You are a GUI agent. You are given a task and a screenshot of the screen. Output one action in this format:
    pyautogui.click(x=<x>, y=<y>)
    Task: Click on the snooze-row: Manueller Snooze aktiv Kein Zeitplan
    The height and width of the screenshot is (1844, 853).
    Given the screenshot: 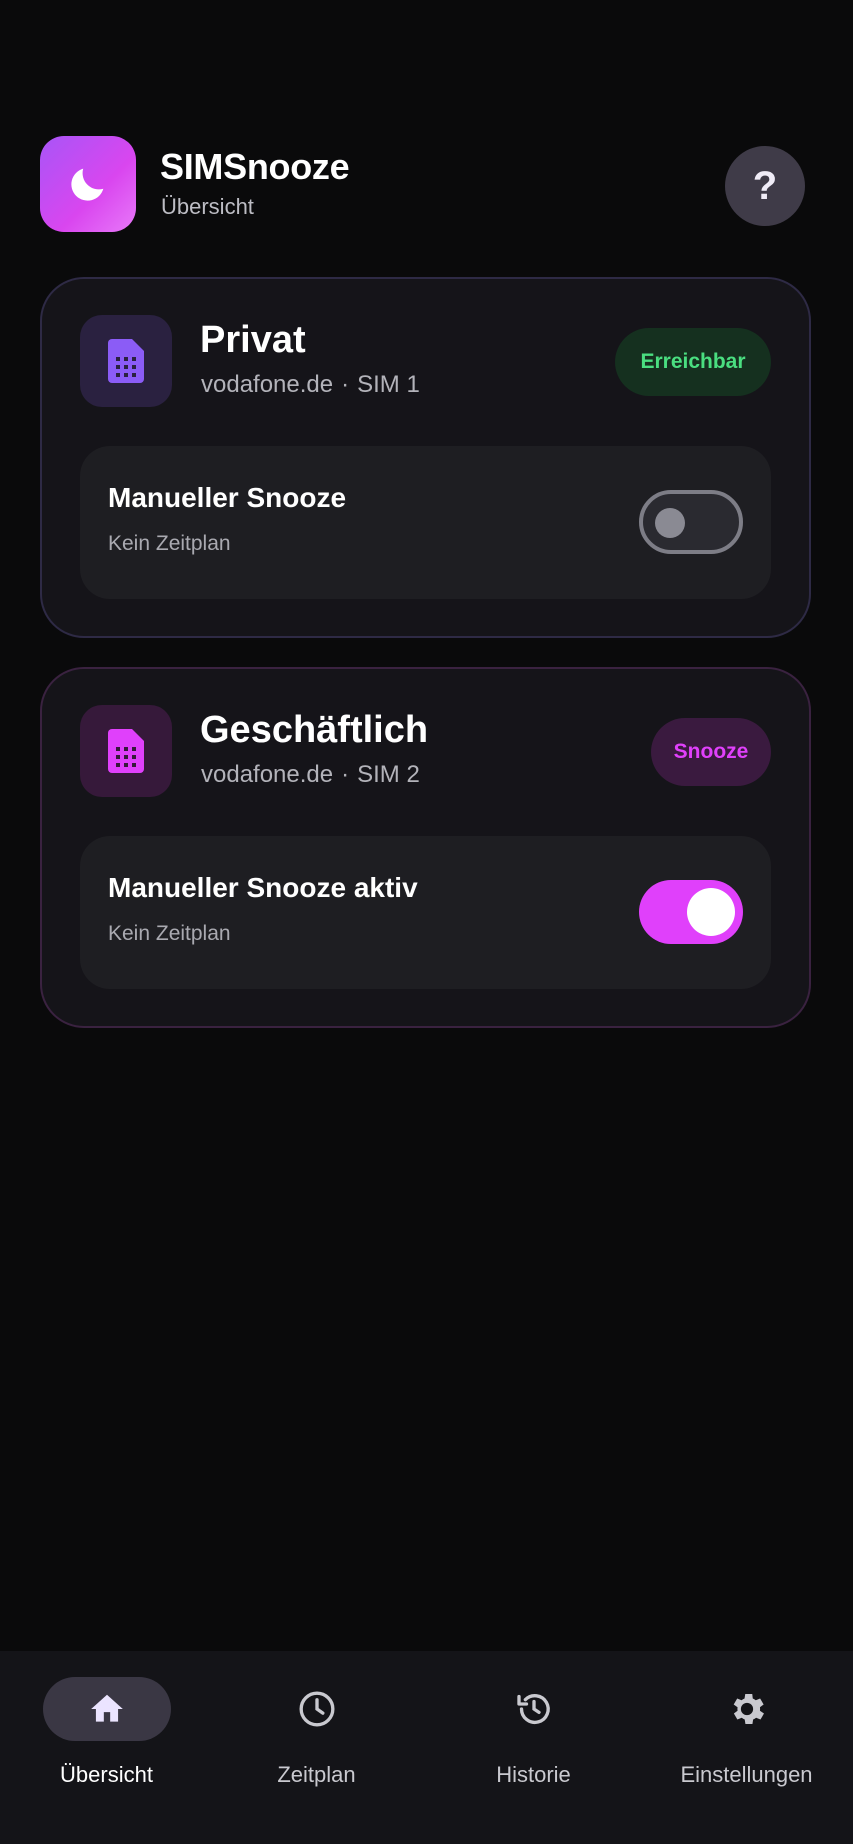 What is the action you would take?
    pyautogui.click(x=425, y=912)
    